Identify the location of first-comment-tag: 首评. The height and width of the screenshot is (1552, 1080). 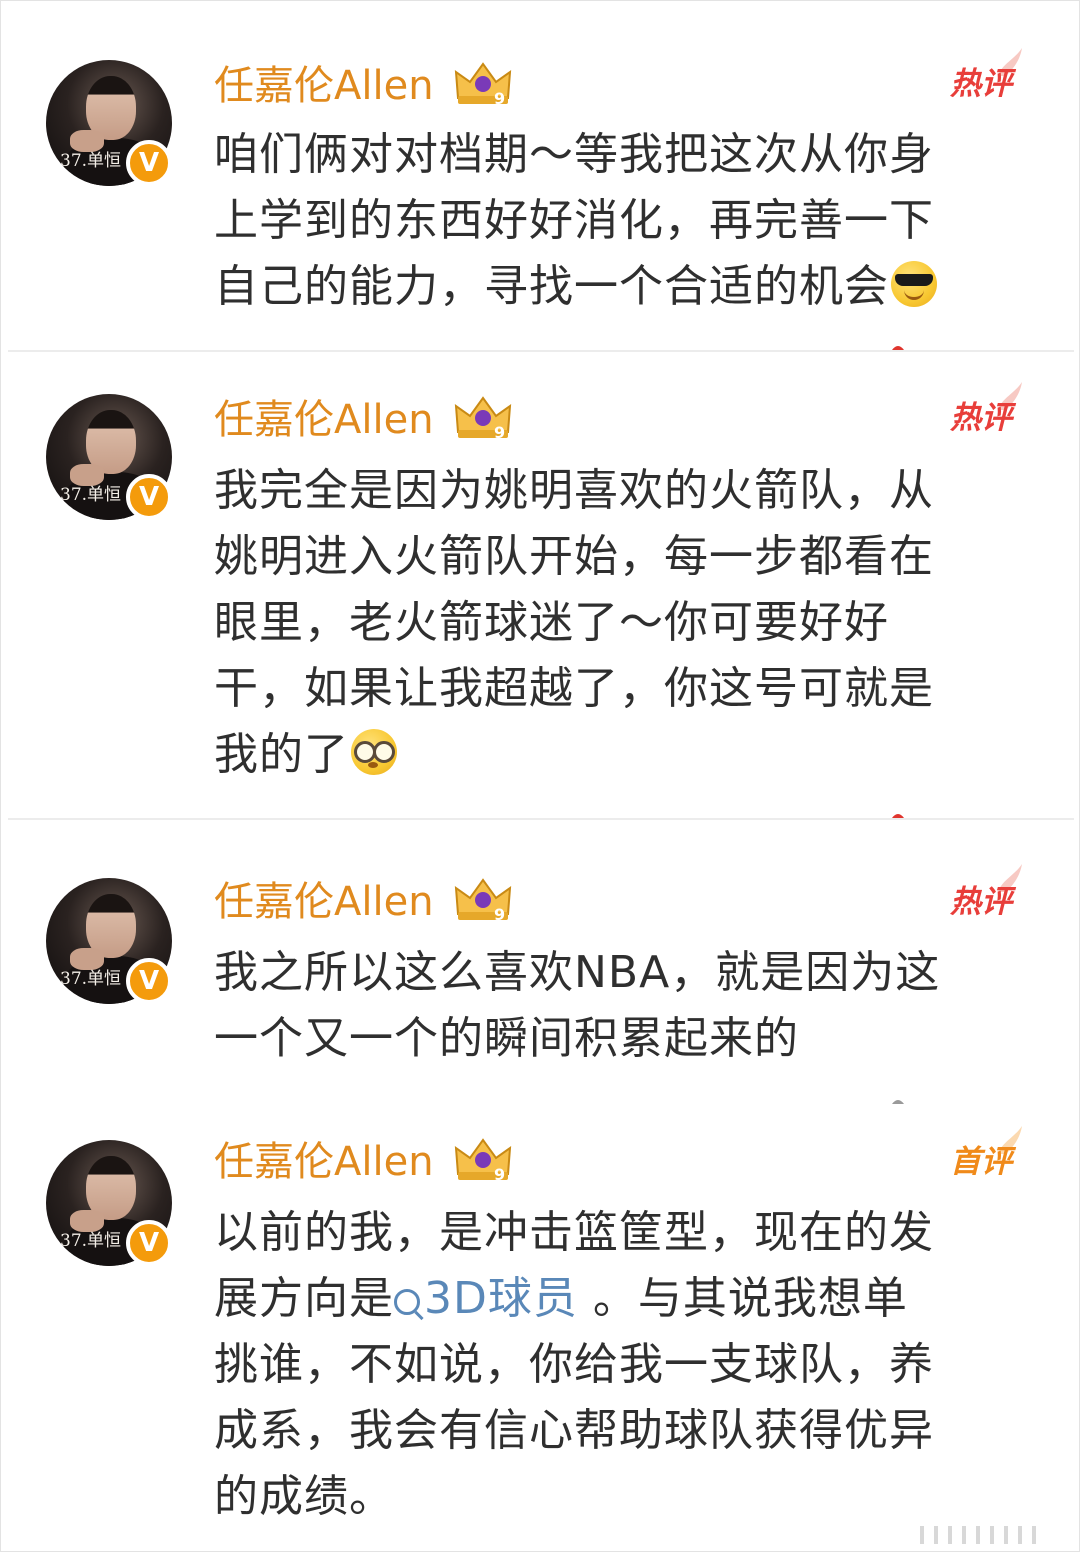
(981, 1162).